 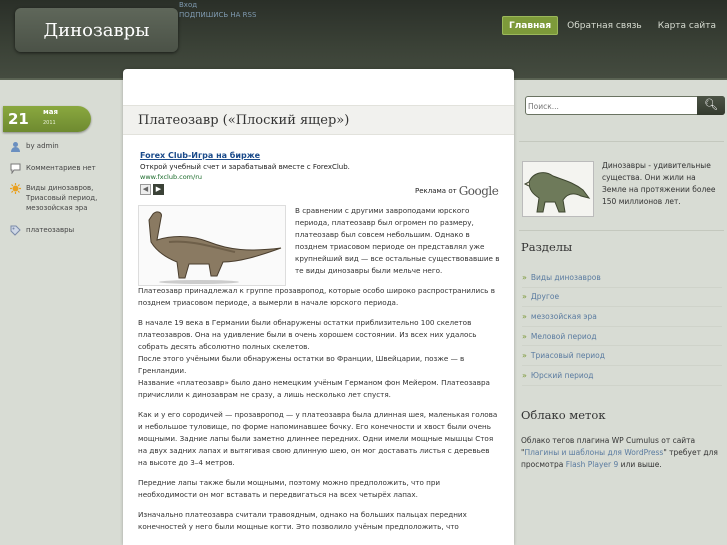 I want to click on ad-next-icon: ▶, so click(x=158, y=189).